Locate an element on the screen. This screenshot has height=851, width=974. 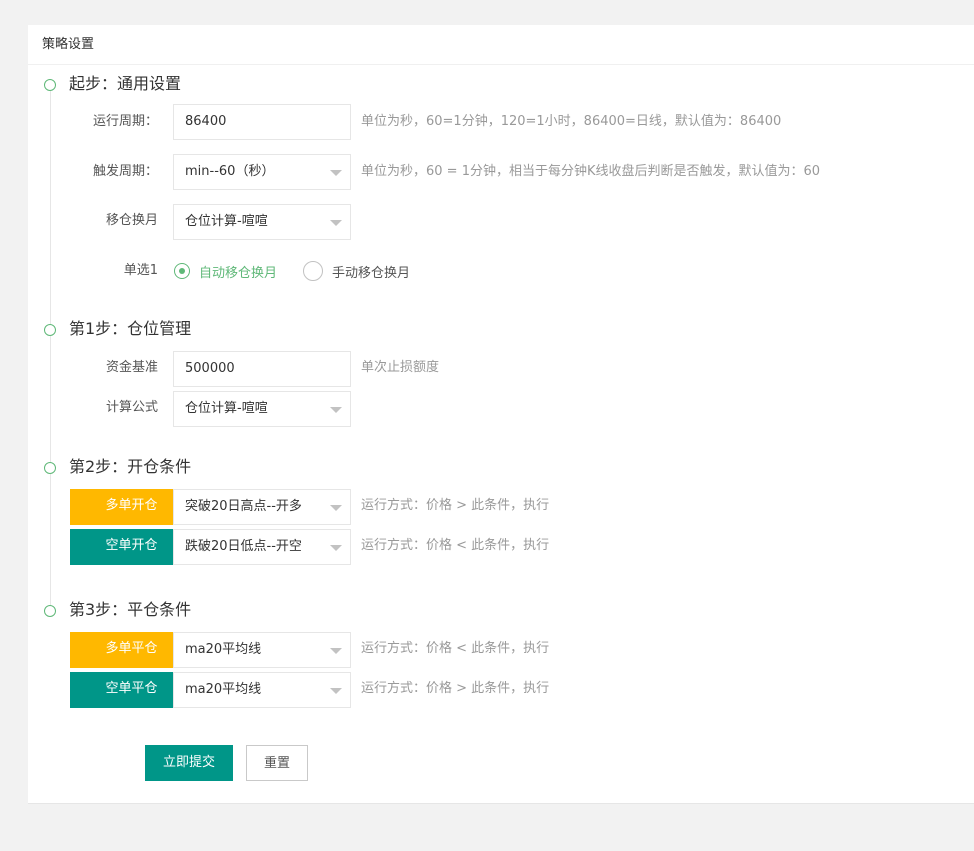
capital-hint: 单次止损额度 is located at coordinates (400, 367).